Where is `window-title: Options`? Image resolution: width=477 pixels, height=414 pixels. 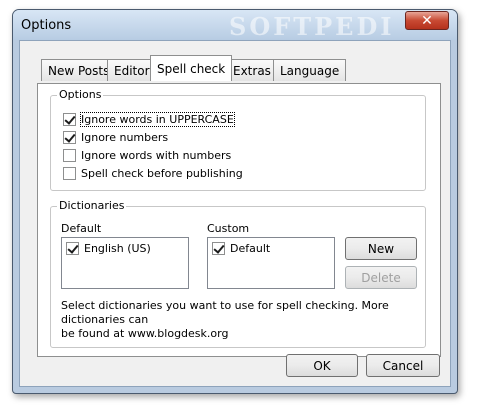
window-title: Options is located at coordinates (46, 25).